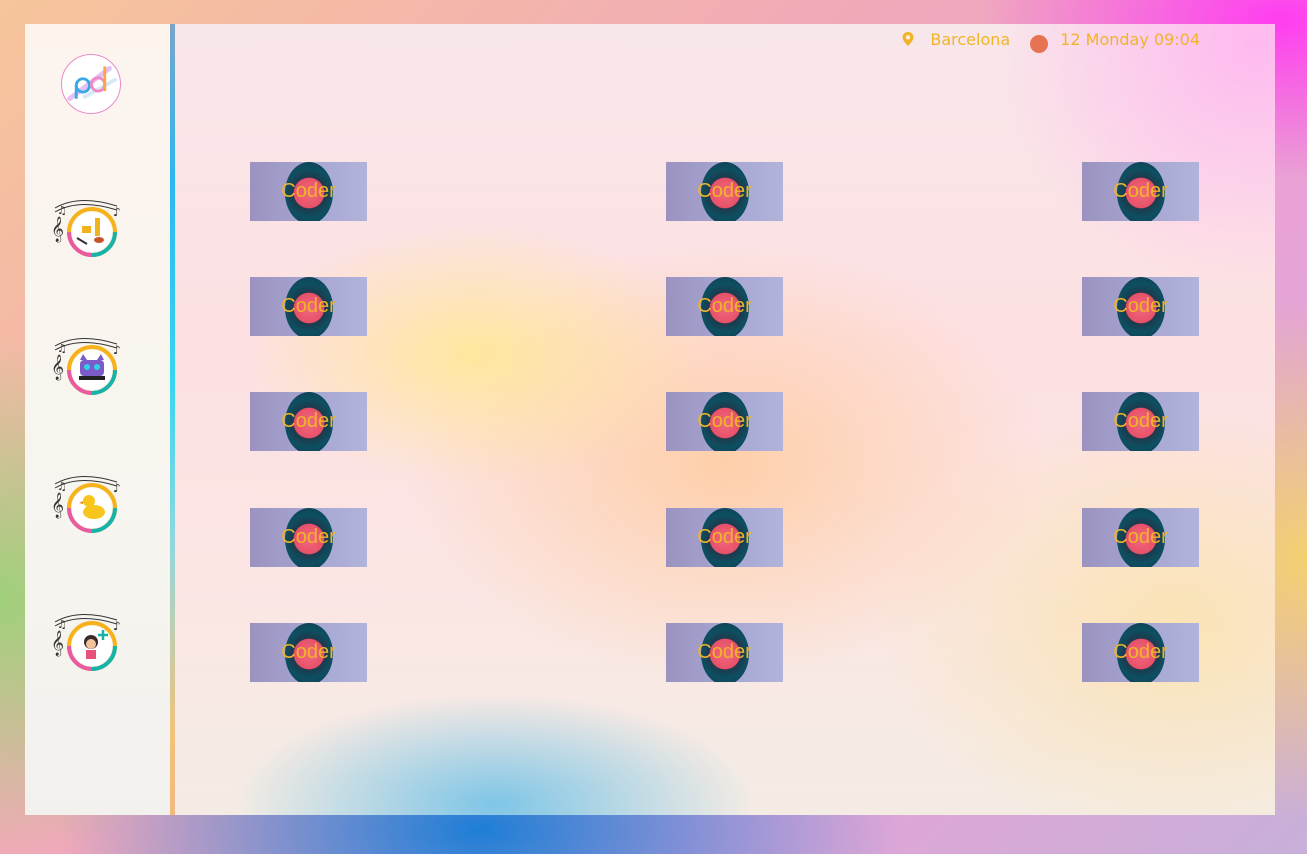  I want to click on sidebar-divider, so click(172, 419).